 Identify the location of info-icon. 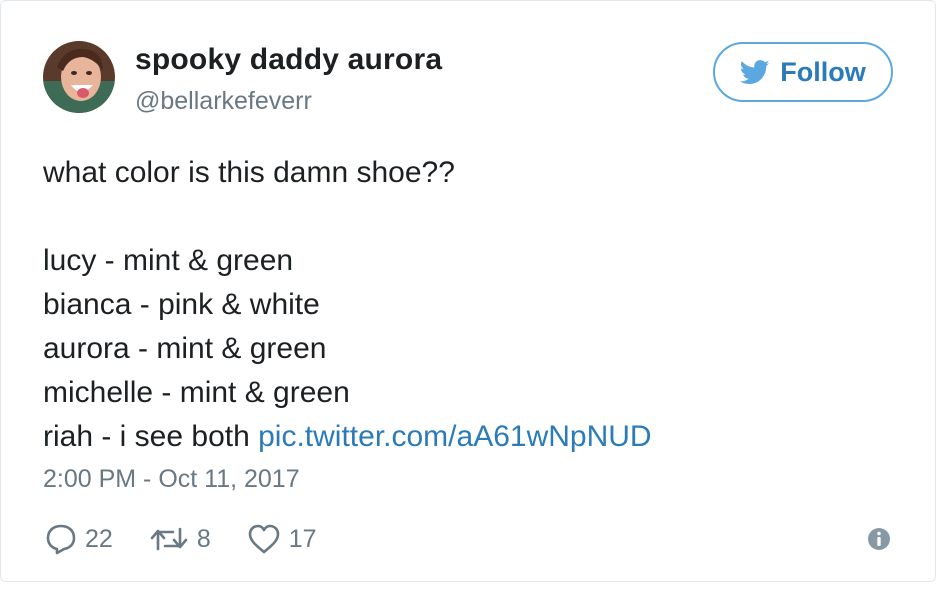
(879, 539).